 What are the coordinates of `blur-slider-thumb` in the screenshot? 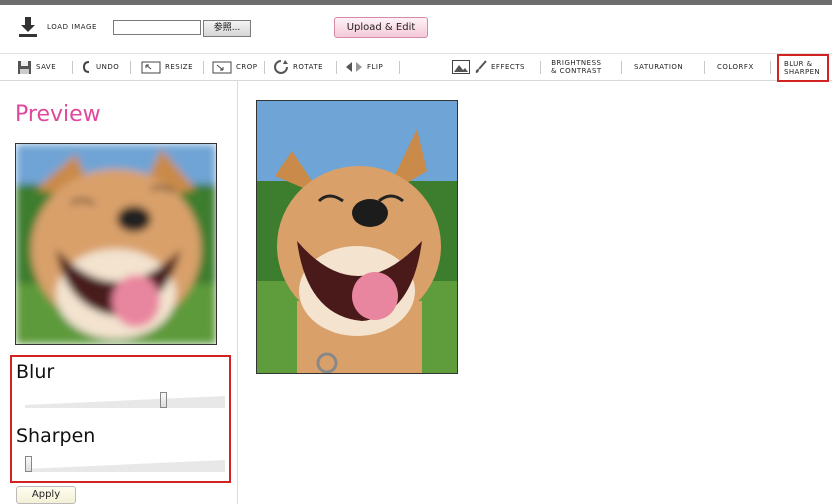 It's located at (164, 400).